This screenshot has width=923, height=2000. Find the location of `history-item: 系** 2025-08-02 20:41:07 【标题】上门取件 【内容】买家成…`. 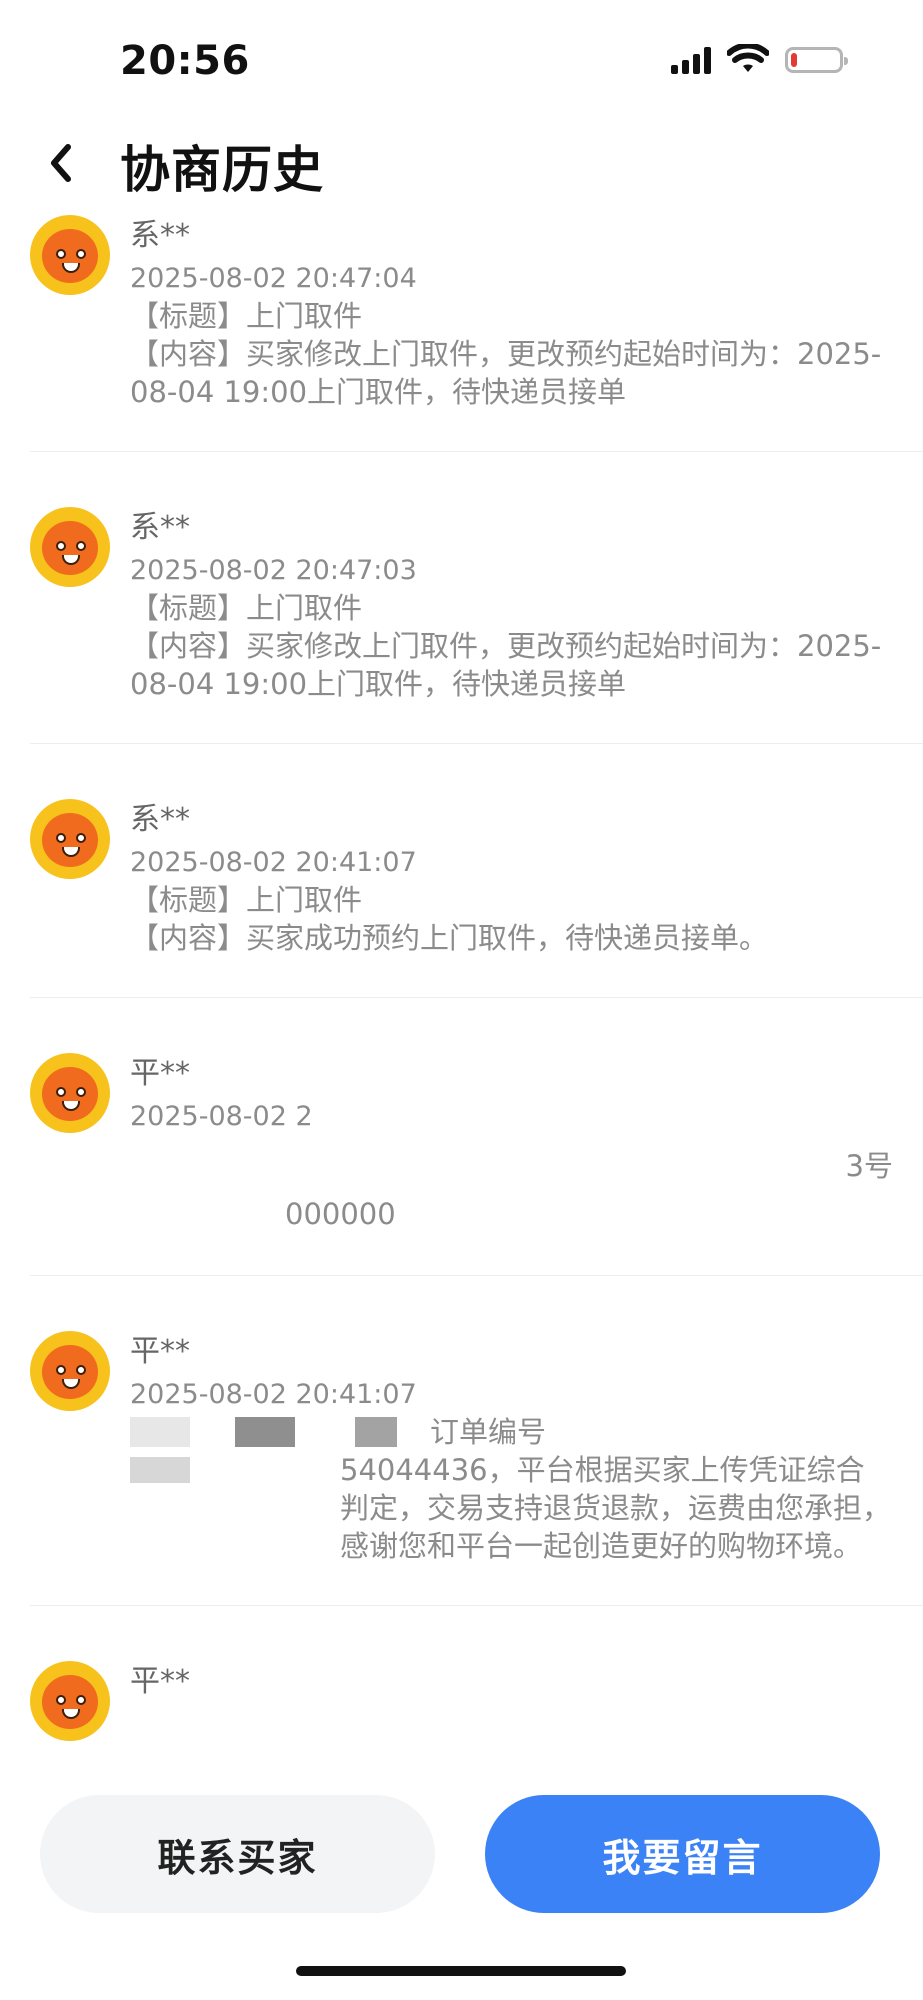

history-item: 系** 2025-08-02 20:41:07 【标题】上门取件 【内容】买家成… is located at coordinates (461, 870).